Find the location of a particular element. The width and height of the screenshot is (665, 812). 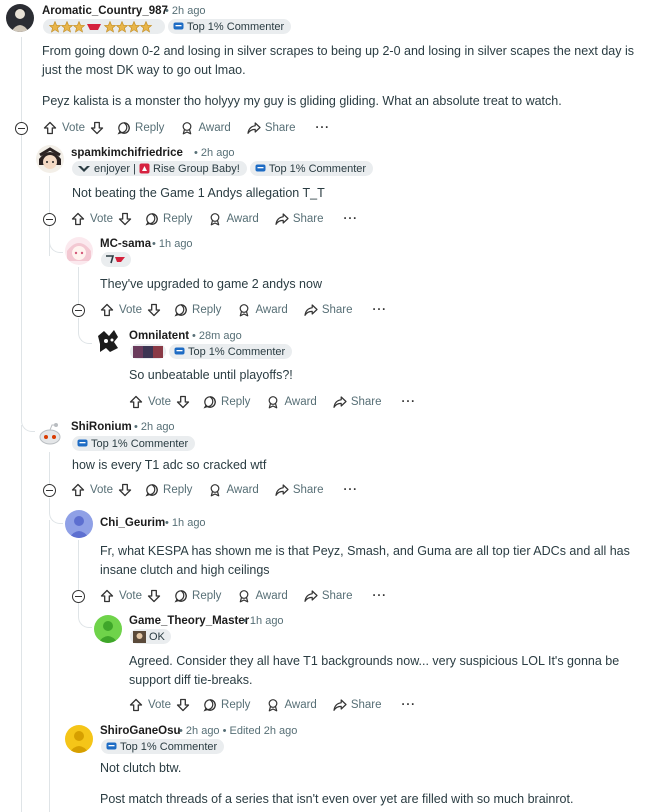

flair-image is located at coordinates (148, 351).